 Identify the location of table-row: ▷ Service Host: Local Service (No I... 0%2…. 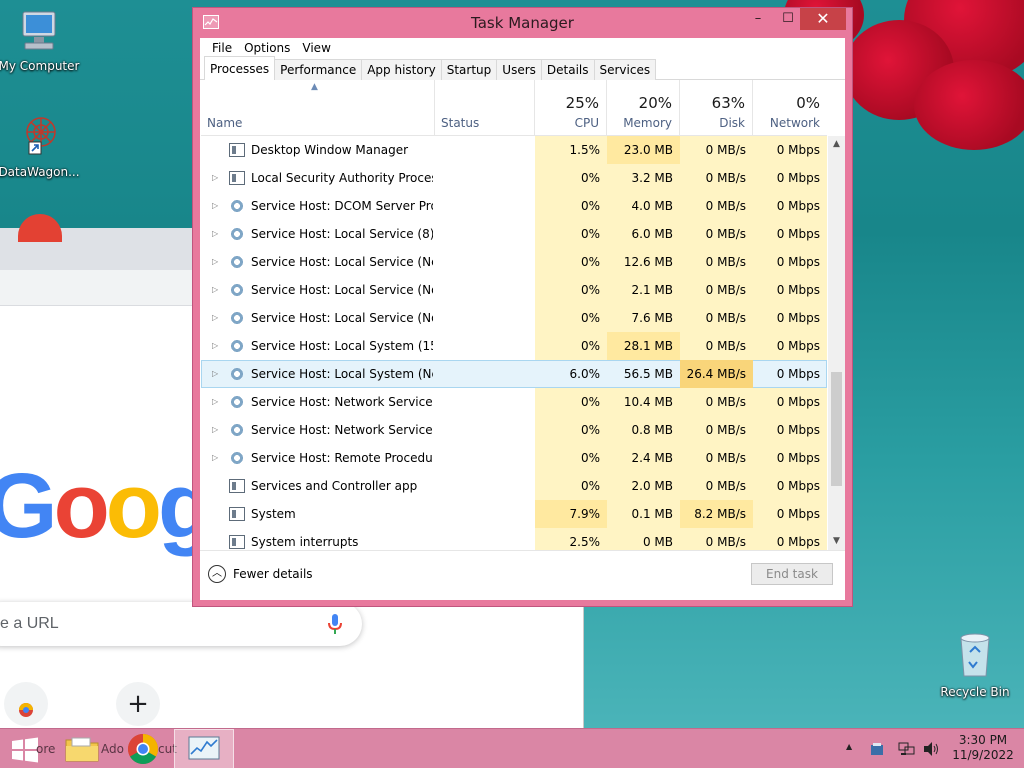
(514, 290).